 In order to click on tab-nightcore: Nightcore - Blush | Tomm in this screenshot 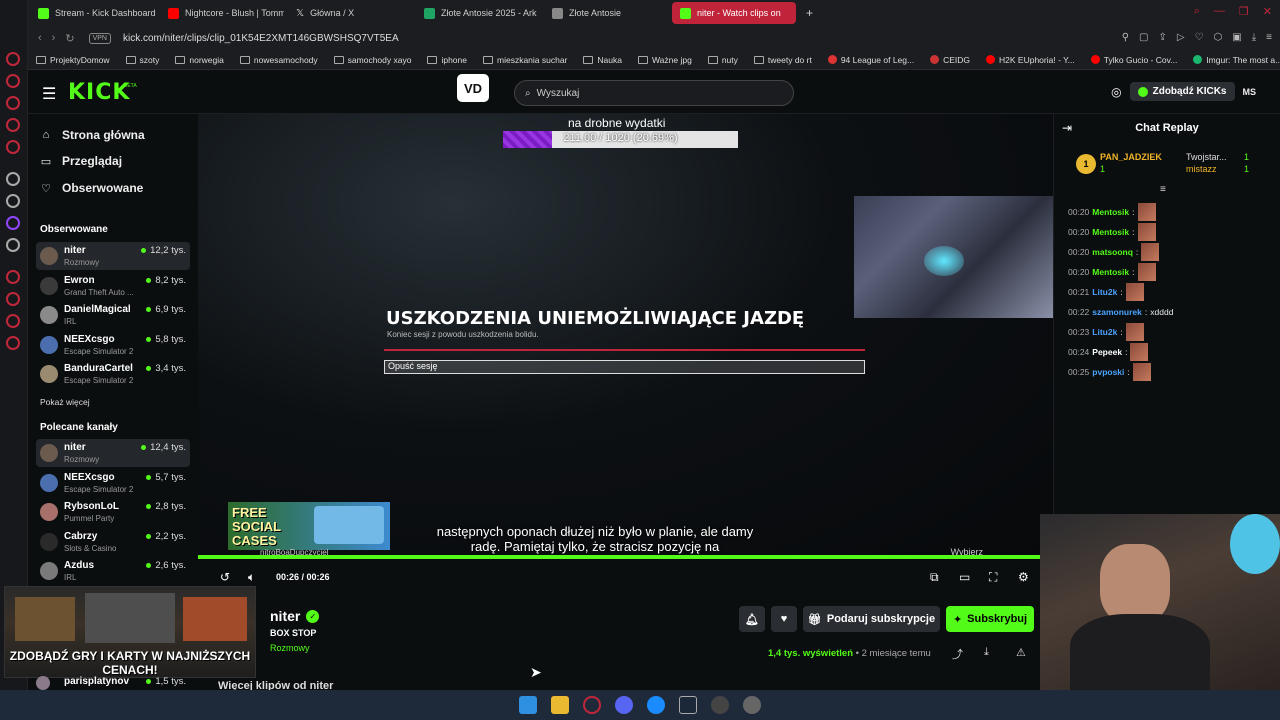, I will do `click(222, 13)`.